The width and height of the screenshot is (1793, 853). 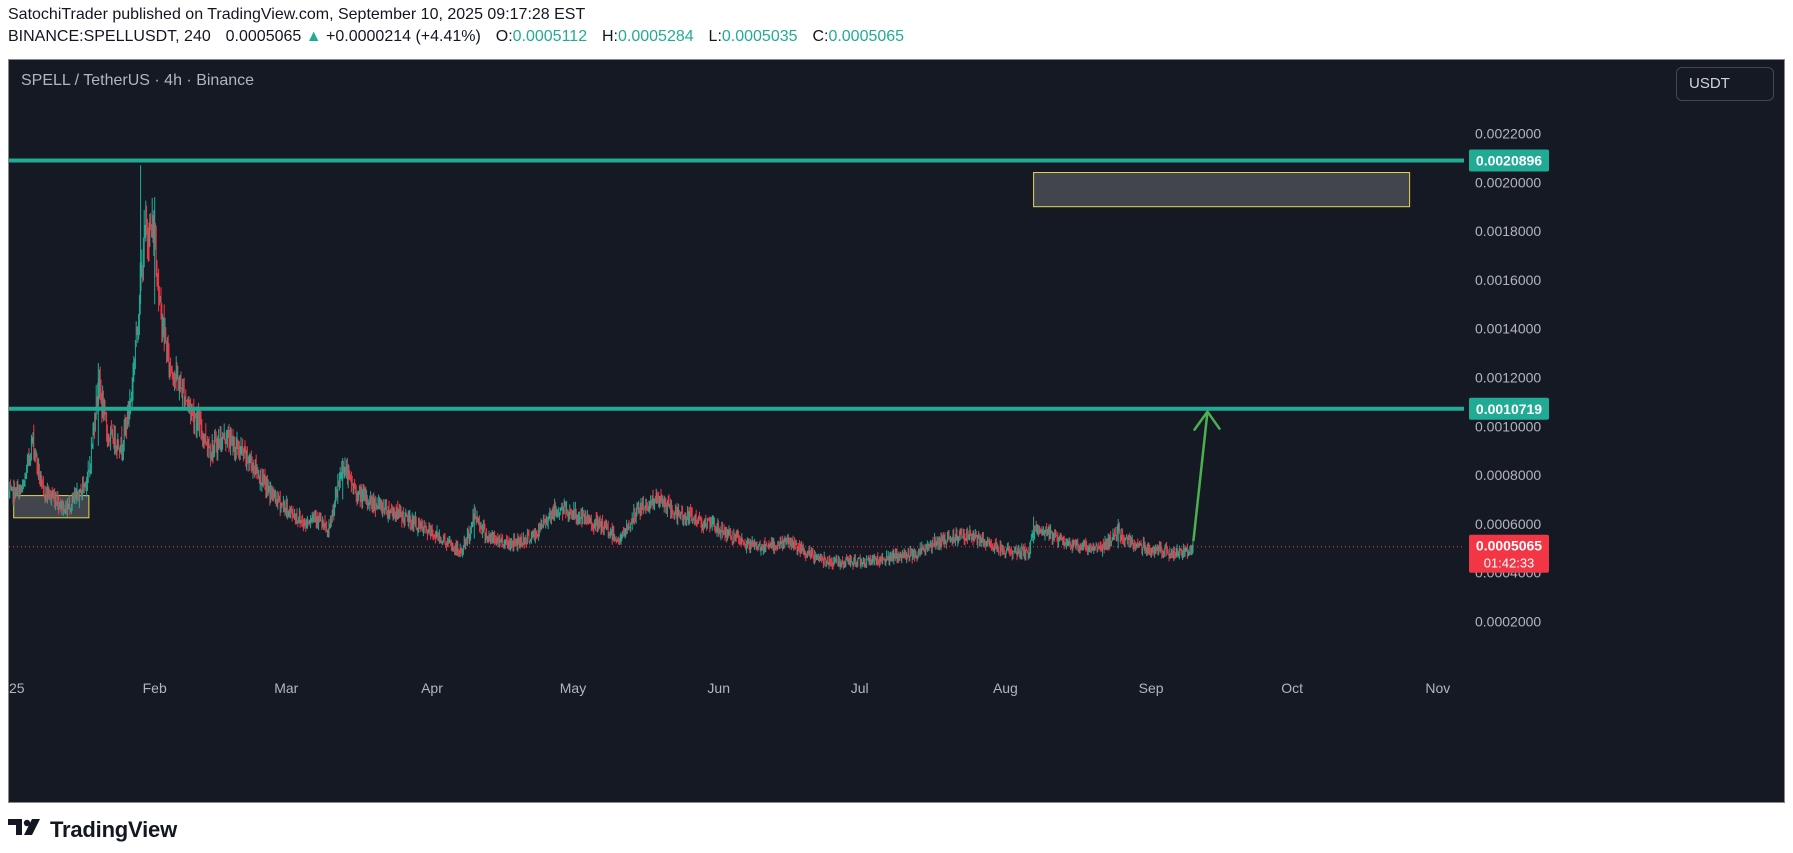 What do you see at coordinates (155, 688) in the screenshot?
I see `x-tick-label: Feb` at bounding box center [155, 688].